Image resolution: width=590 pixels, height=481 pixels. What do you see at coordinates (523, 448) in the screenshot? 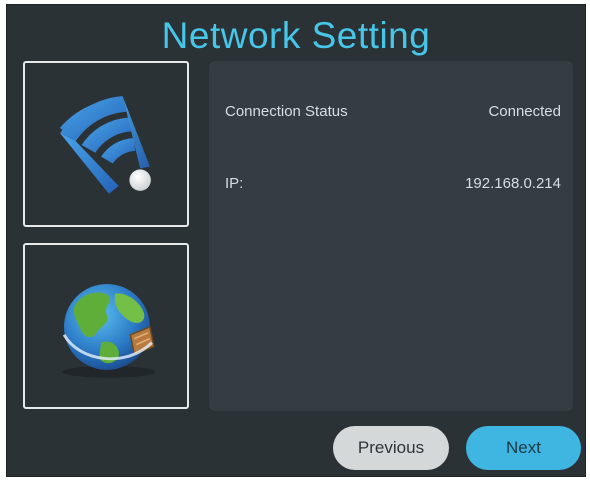
I see `next-button: Next` at bounding box center [523, 448].